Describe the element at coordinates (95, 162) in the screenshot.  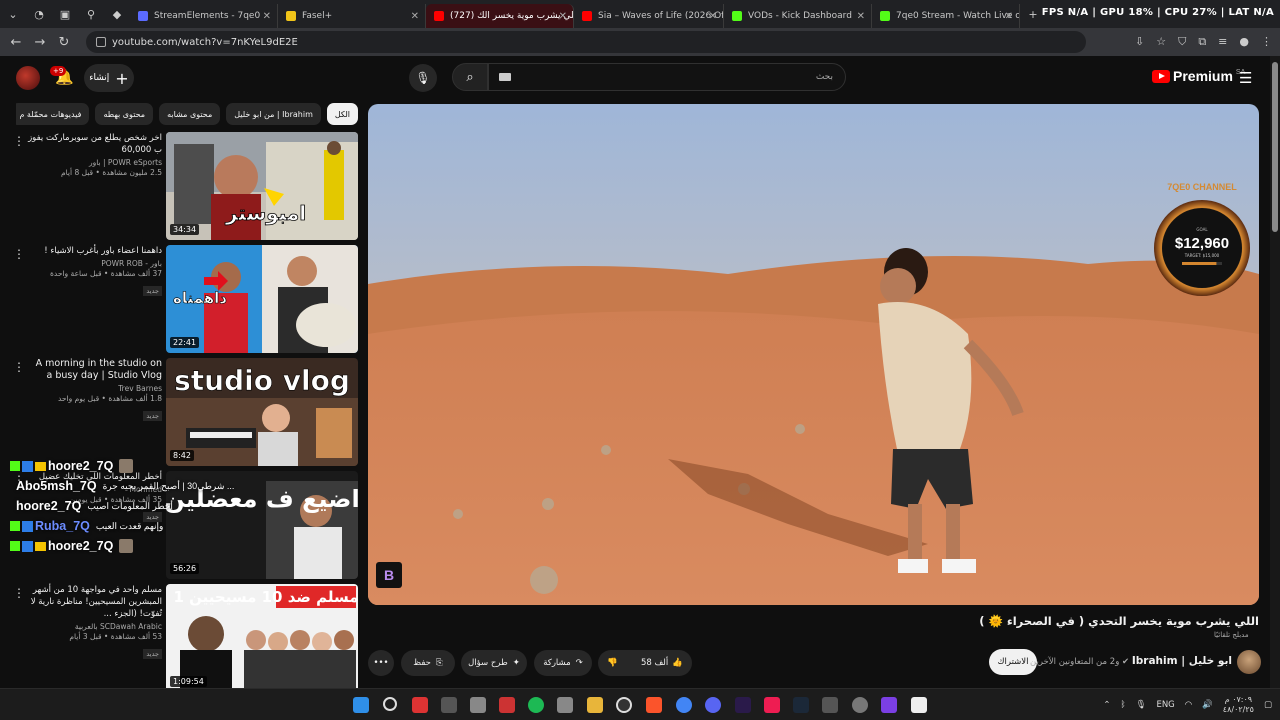
I see `channel-name: POWR eSports | باور` at that location.